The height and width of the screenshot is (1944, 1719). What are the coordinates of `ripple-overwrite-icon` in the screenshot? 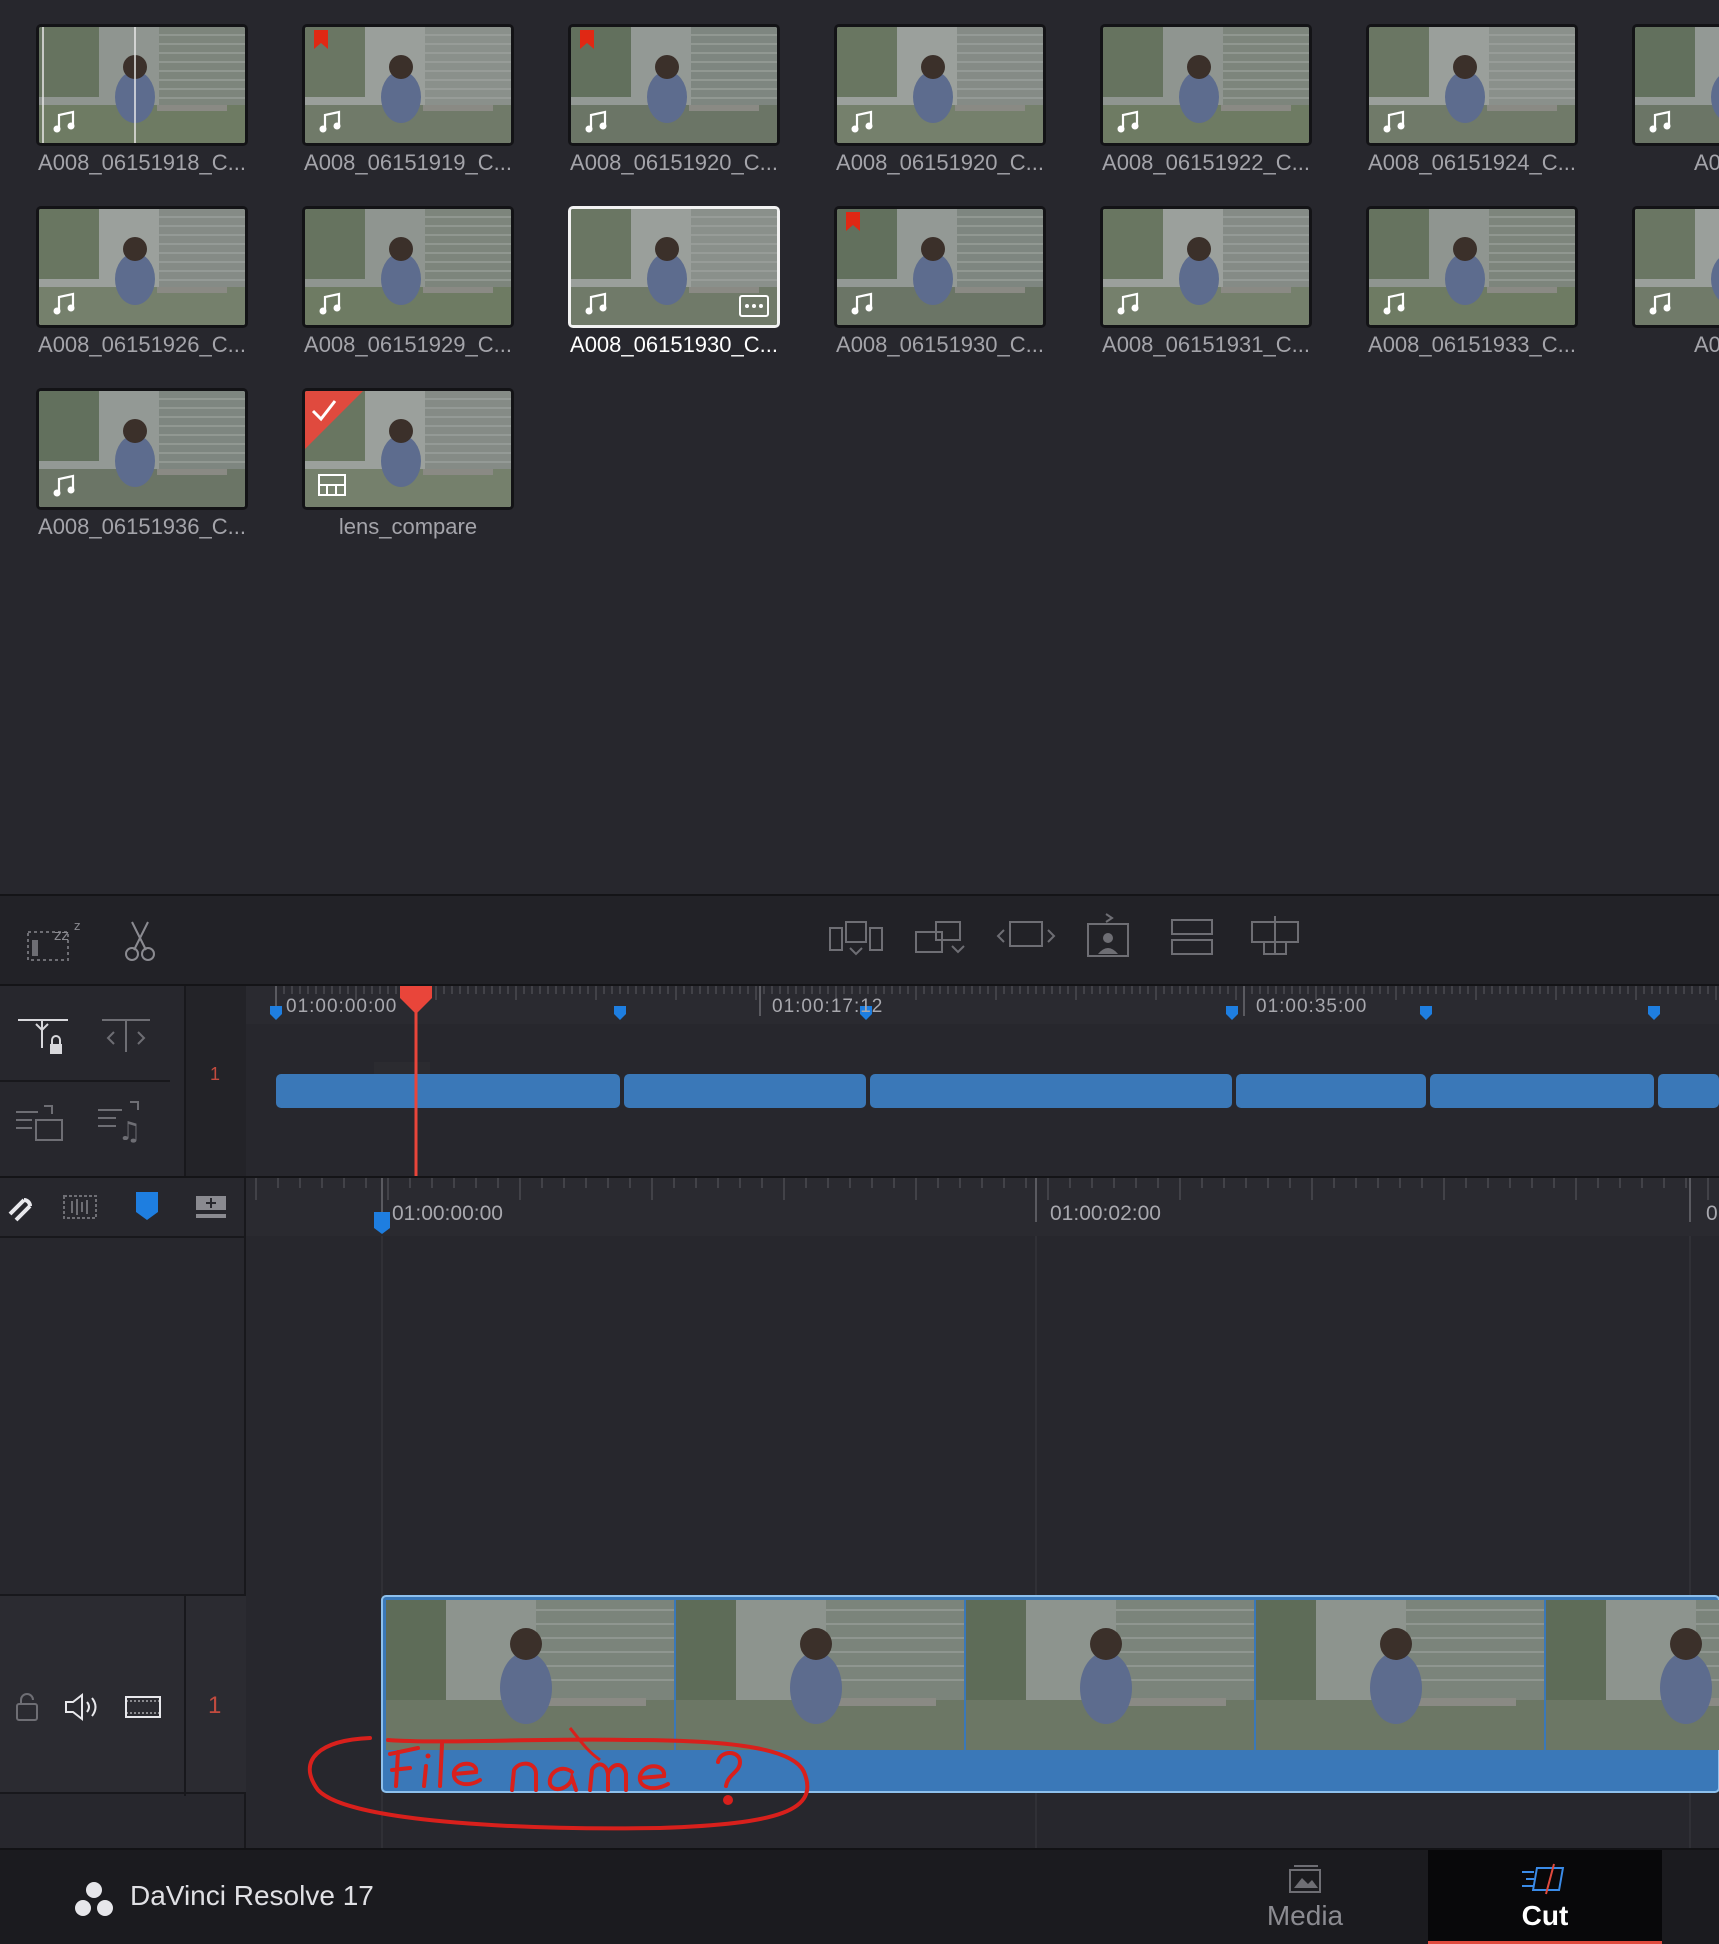 It's located at (1026, 938).